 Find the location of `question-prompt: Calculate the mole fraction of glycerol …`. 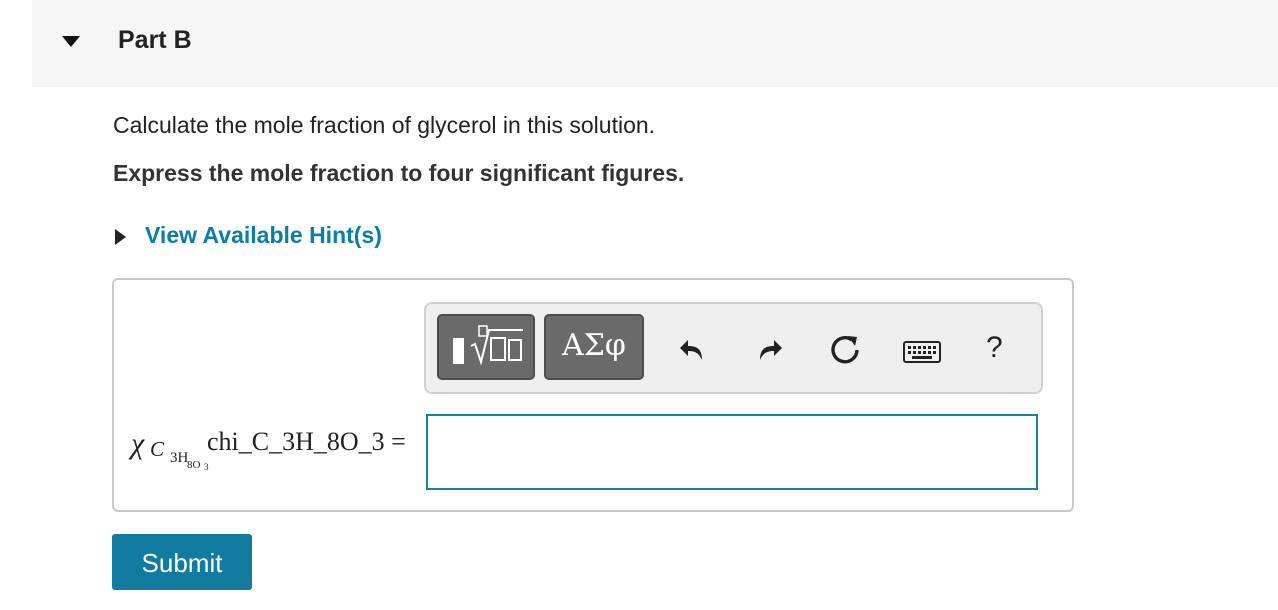

question-prompt: Calculate the mole fraction of glycerol … is located at coordinates (384, 125).